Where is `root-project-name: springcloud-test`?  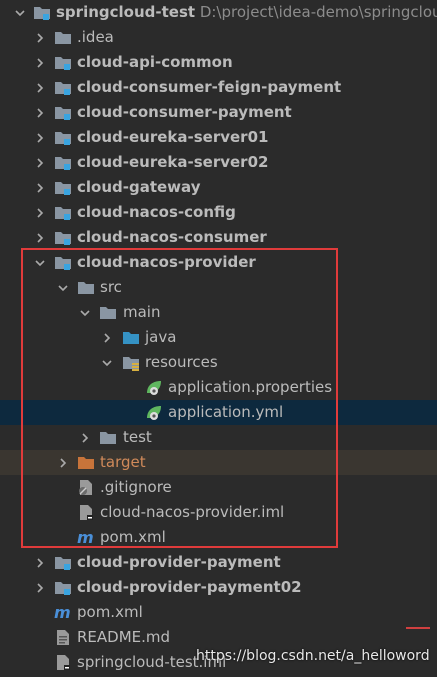
root-project-name: springcloud-test is located at coordinates (126, 12).